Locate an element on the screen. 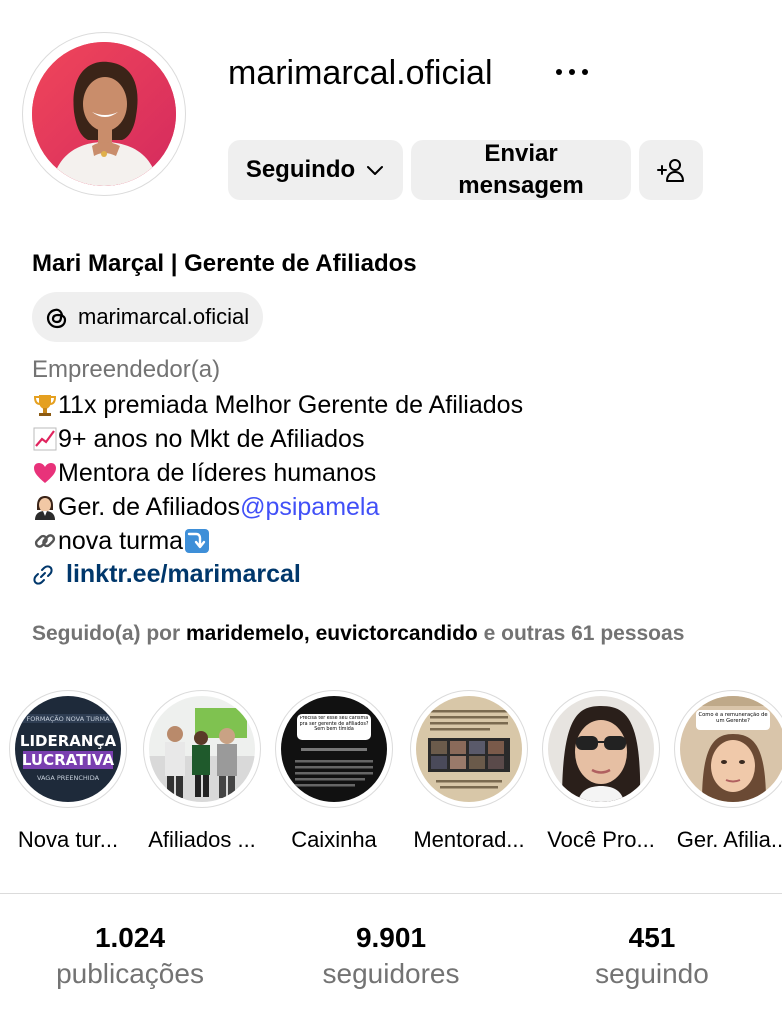 The image size is (782, 1016). bio-text: 11x premiada Melhor Gerente de Afiliados is located at coordinates (291, 405).